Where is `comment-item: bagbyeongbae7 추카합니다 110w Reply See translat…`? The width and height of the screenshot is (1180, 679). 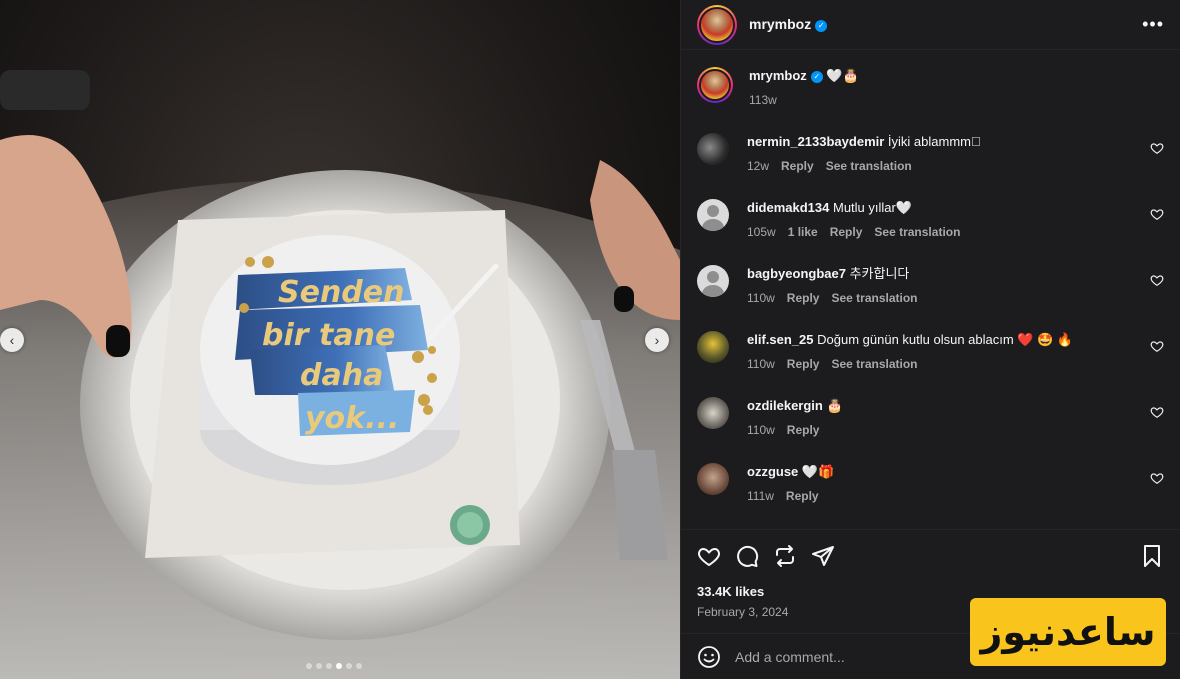
comment-item: bagbyeongbae7 추카합니다 110w Reply See translat… is located at coordinates (930, 286).